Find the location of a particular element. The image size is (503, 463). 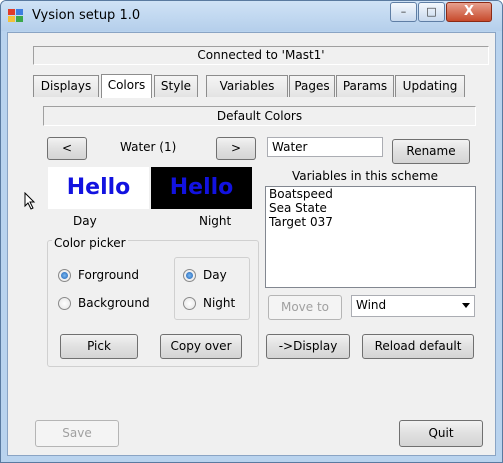

scheme-label: Water (1) is located at coordinates (148, 147).